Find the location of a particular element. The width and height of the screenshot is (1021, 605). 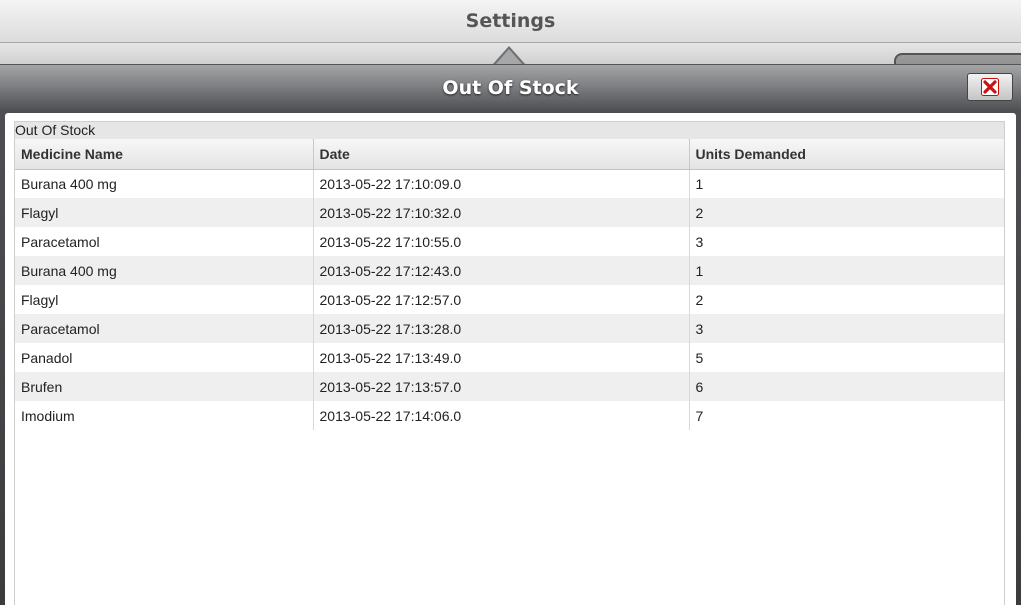

cell-date: 2013-05-22 17:10:32.0 is located at coordinates (501, 212).